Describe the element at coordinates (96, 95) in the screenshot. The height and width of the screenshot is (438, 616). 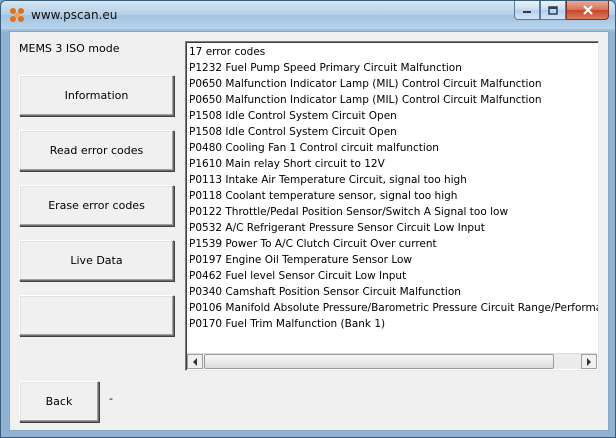
I see `information-button: Information` at that location.